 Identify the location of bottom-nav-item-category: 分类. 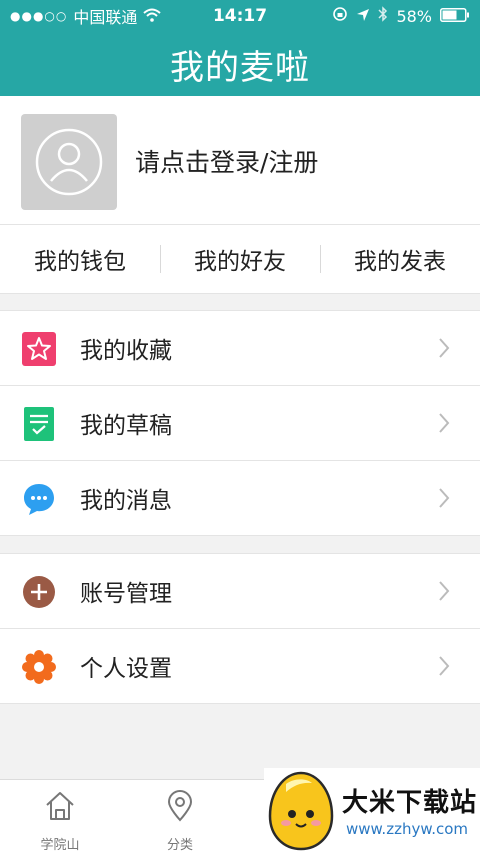
(180, 817).